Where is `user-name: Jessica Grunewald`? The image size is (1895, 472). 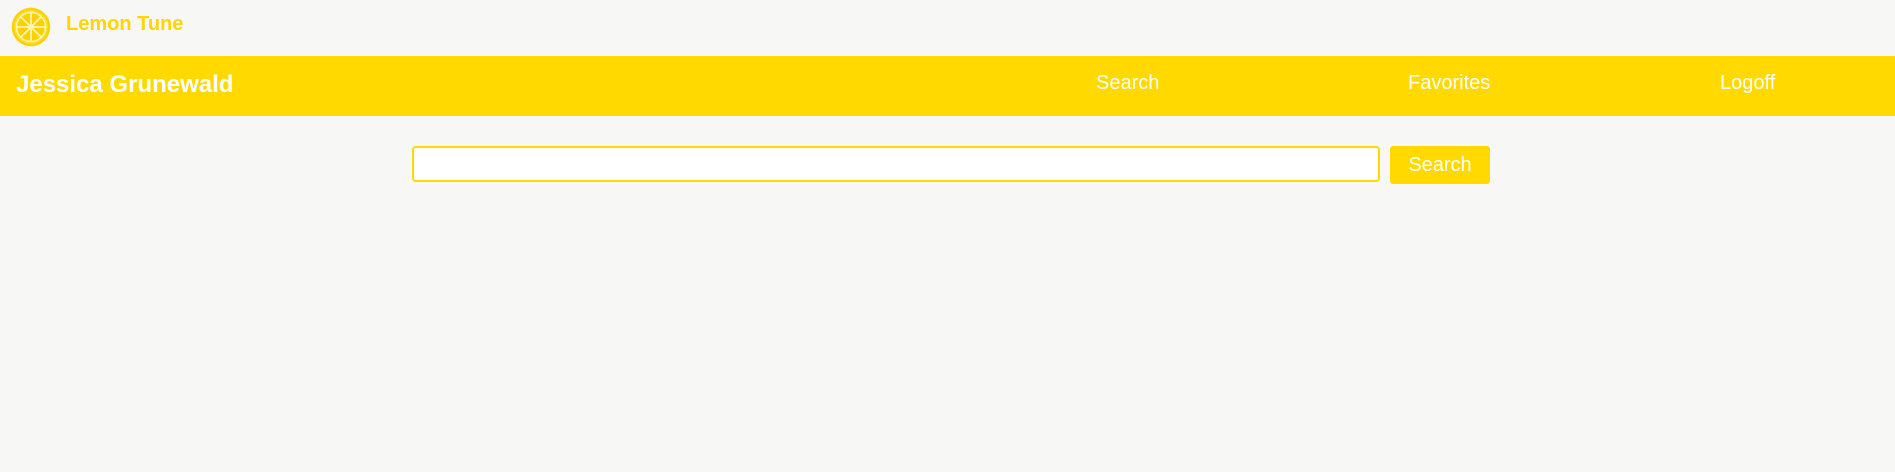 user-name: Jessica Grunewald is located at coordinates (125, 84).